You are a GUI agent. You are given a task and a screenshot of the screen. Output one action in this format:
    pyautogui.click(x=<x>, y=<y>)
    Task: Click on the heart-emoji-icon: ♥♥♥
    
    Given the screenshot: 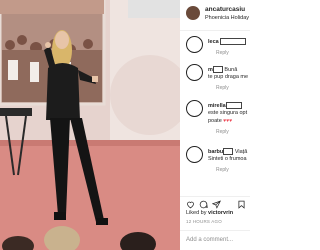 What is the action you would take?
    pyautogui.click(x=228, y=121)
    